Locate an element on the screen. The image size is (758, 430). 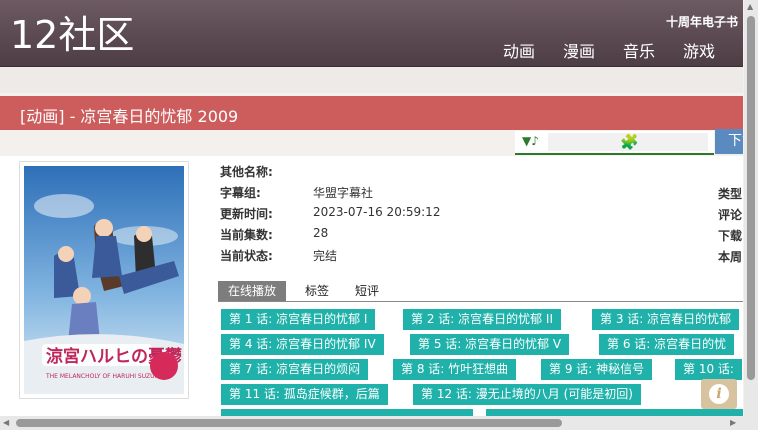
puzzle-icon: 🧩 is located at coordinates (629, 142).